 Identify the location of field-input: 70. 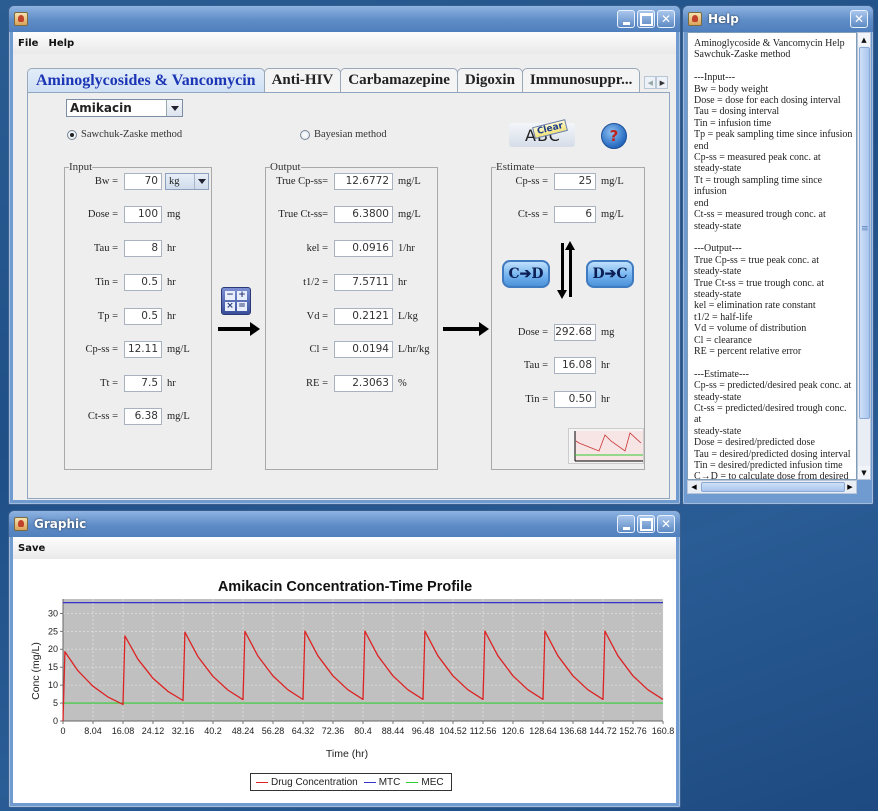
(143, 181).